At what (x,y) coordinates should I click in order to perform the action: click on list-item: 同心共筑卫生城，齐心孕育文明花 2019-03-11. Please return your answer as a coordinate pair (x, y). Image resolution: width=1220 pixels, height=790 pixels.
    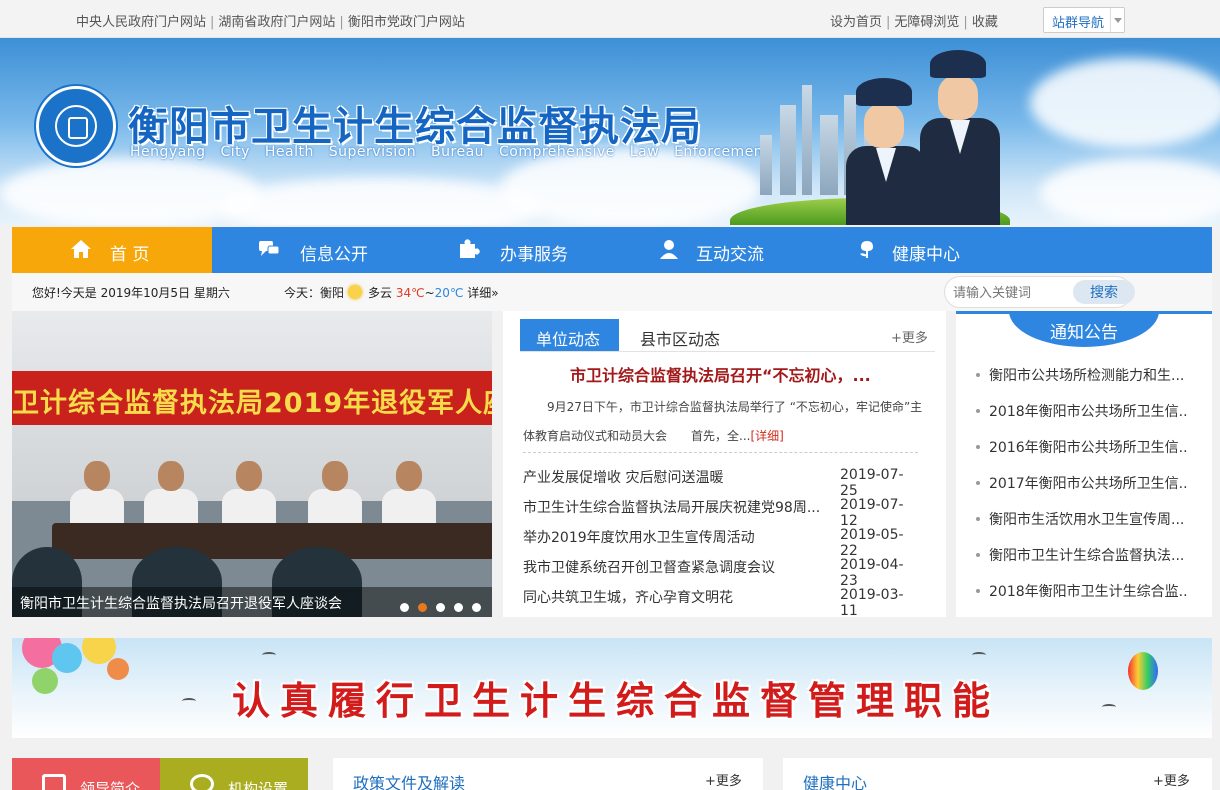
    Looking at the image, I should click on (720, 600).